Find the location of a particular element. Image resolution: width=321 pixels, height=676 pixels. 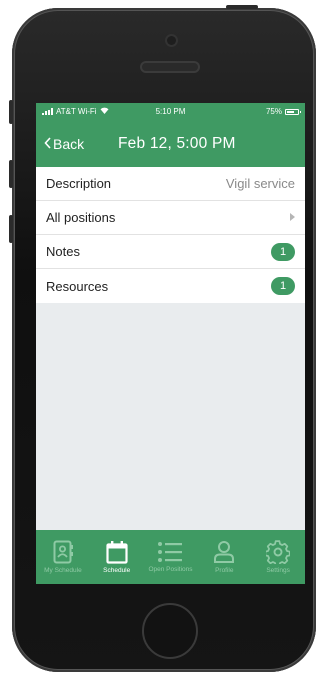

power-button is located at coordinates (242, 7).